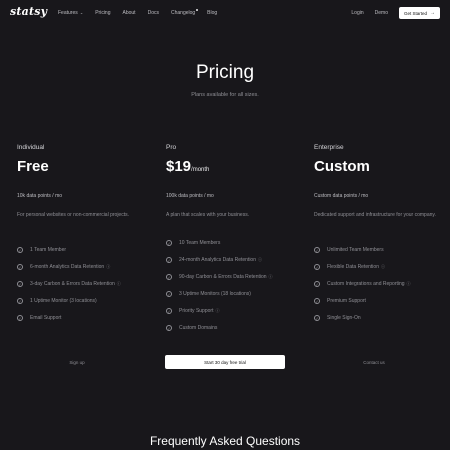 The image size is (450, 450). Describe the element at coordinates (196, 311) in the screenshot. I see `feature-label: Priority Support` at that location.